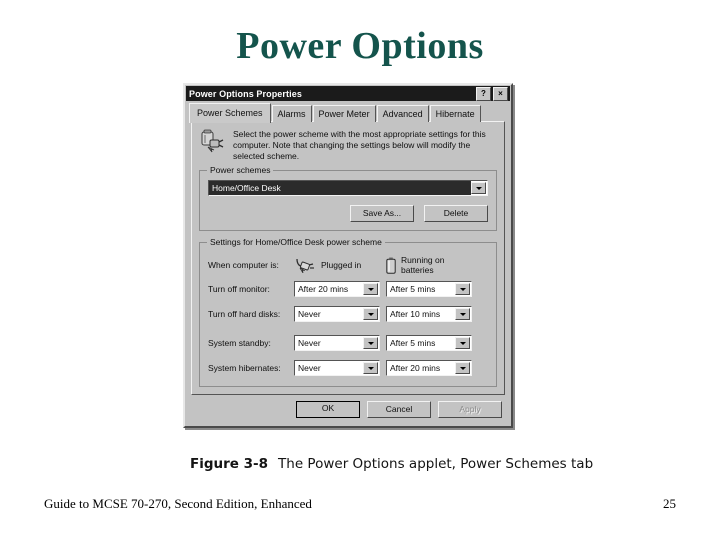 The height and width of the screenshot is (540, 720). I want to click on column-plugged-in: Plugged in, so click(340, 265).